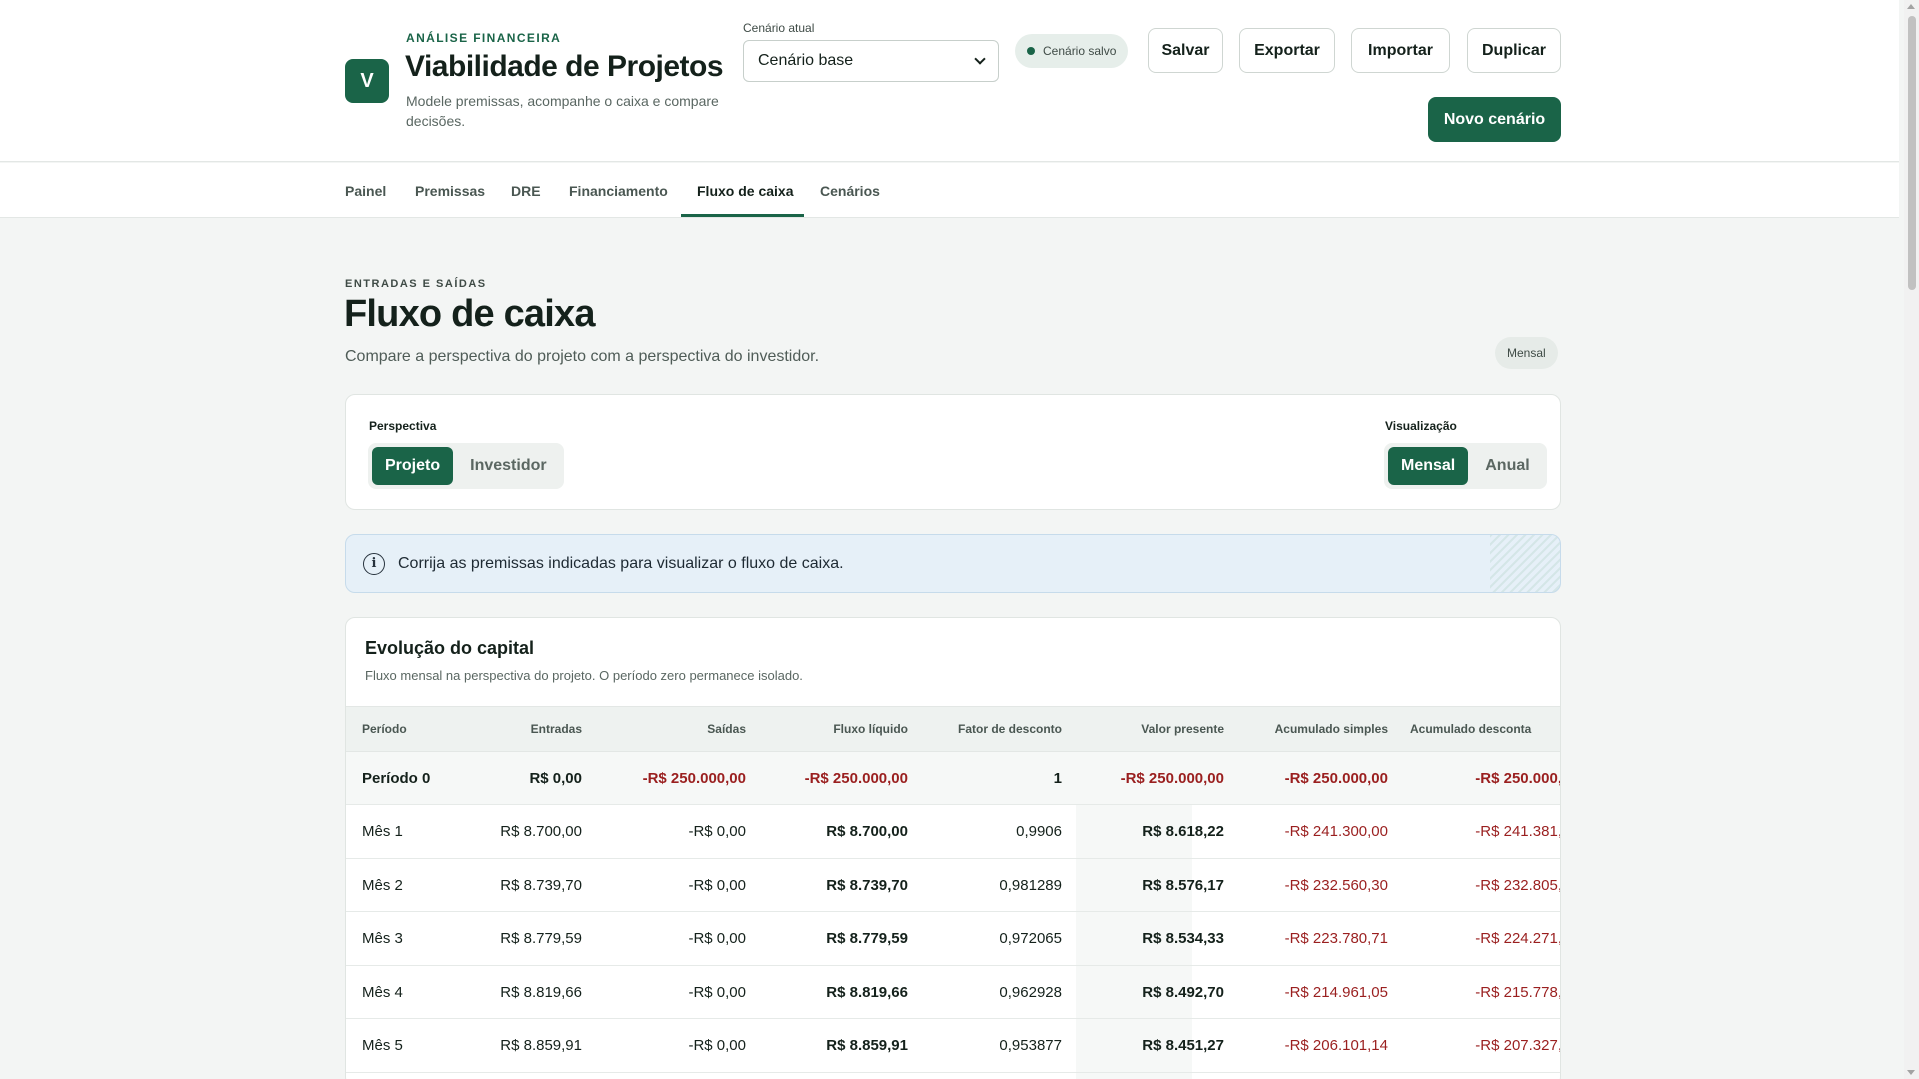 The width and height of the screenshot is (1919, 1079). Describe the element at coordinates (1183, 1045) in the screenshot. I see `cell-valor-presente: R$ 8.451,27` at that location.